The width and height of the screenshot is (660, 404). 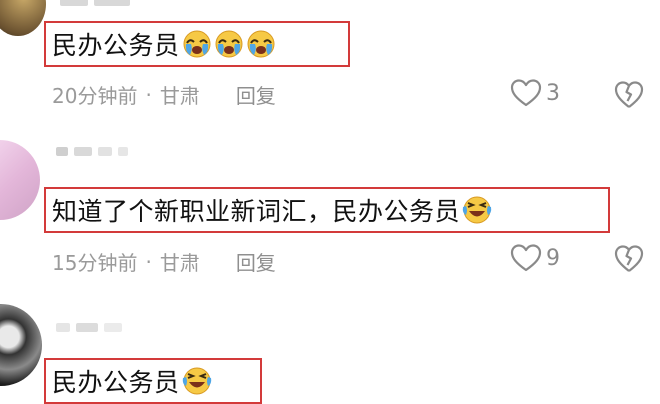 I want to click on comment-meta: 20分钟前 · 甘肃 回复, so click(x=164, y=94).